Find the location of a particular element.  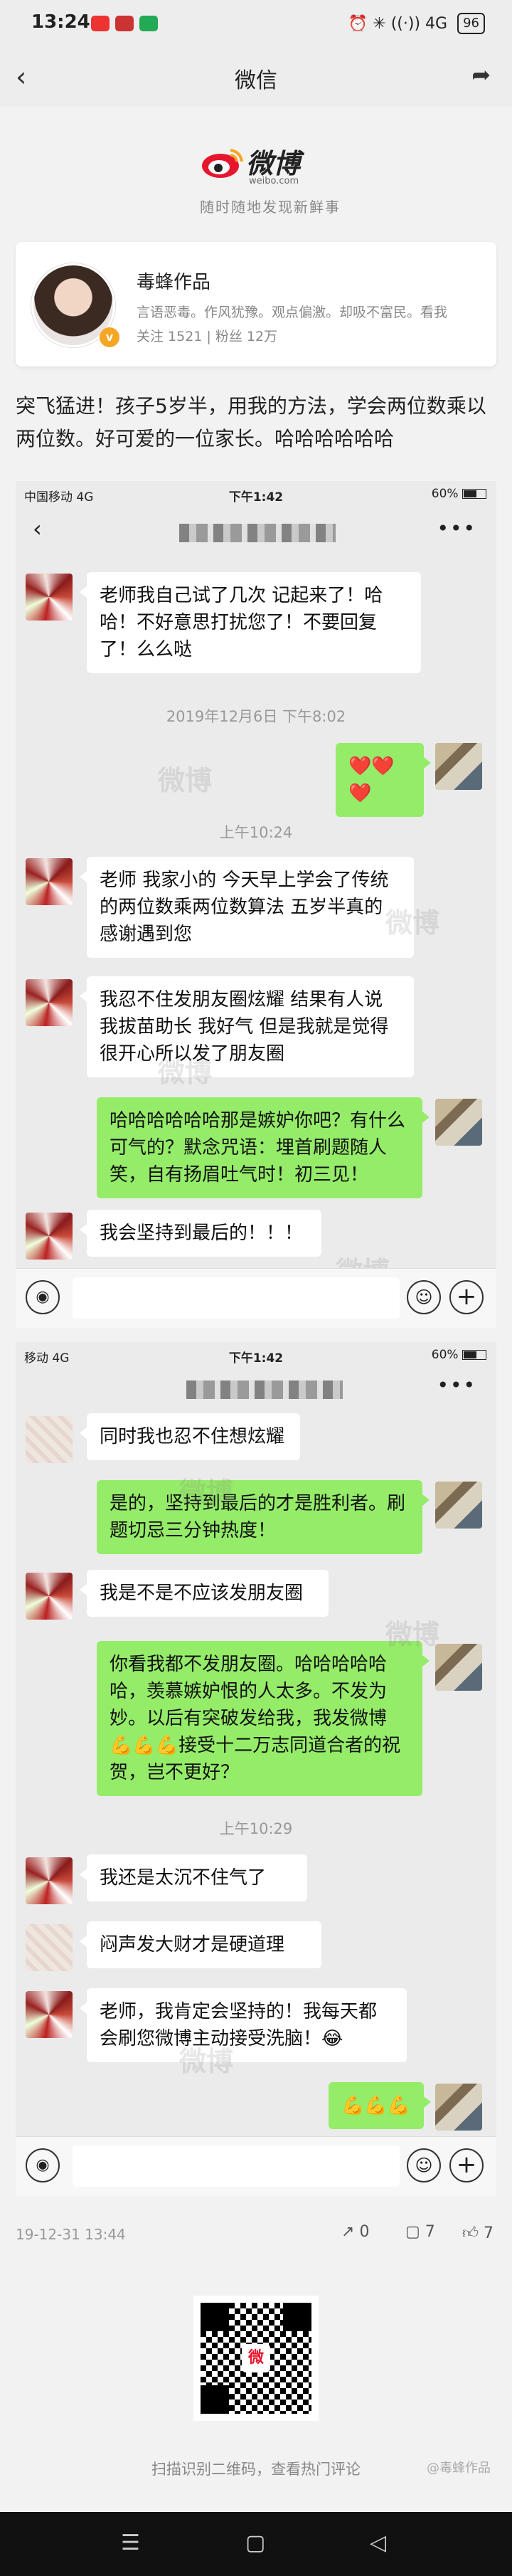

message-bubble-received: 同时我也忍不住想炫耀 is located at coordinates (190, 1436).